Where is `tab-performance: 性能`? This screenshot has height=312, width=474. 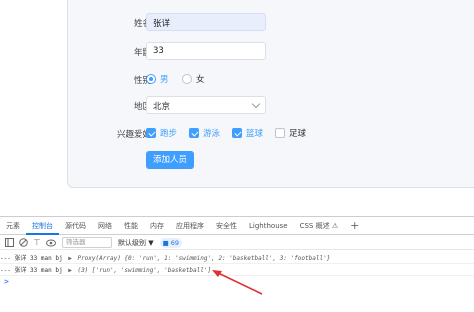 tab-performance: 性能 is located at coordinates (131, 226).